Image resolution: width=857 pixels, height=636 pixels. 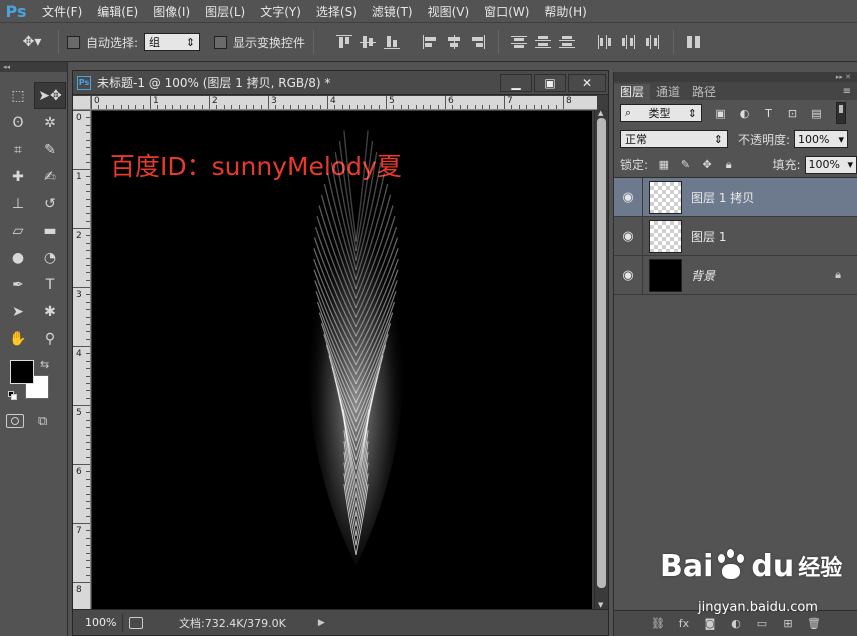 I want to click on tab-channels: 通道, so click(x=668, y=92).